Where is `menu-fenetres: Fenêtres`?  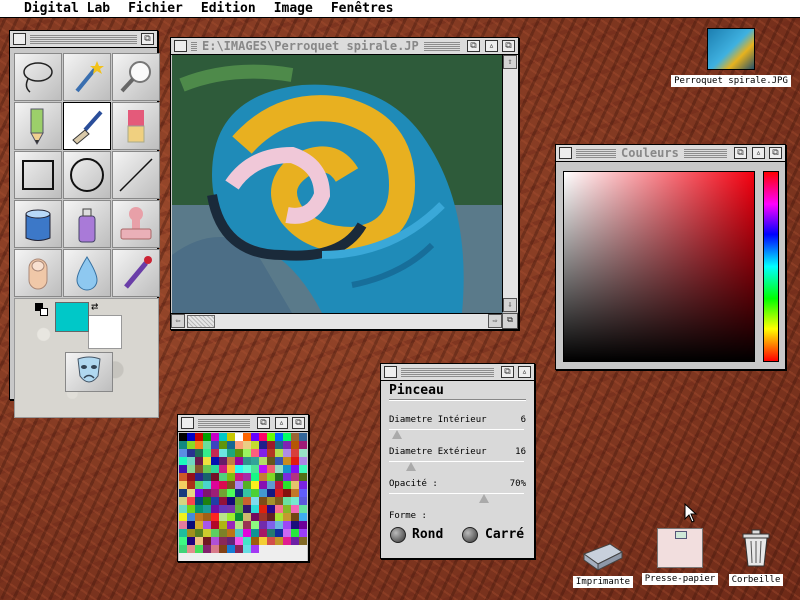 menu-fenetres: Fenêtres is located at coordinates (362, 8).